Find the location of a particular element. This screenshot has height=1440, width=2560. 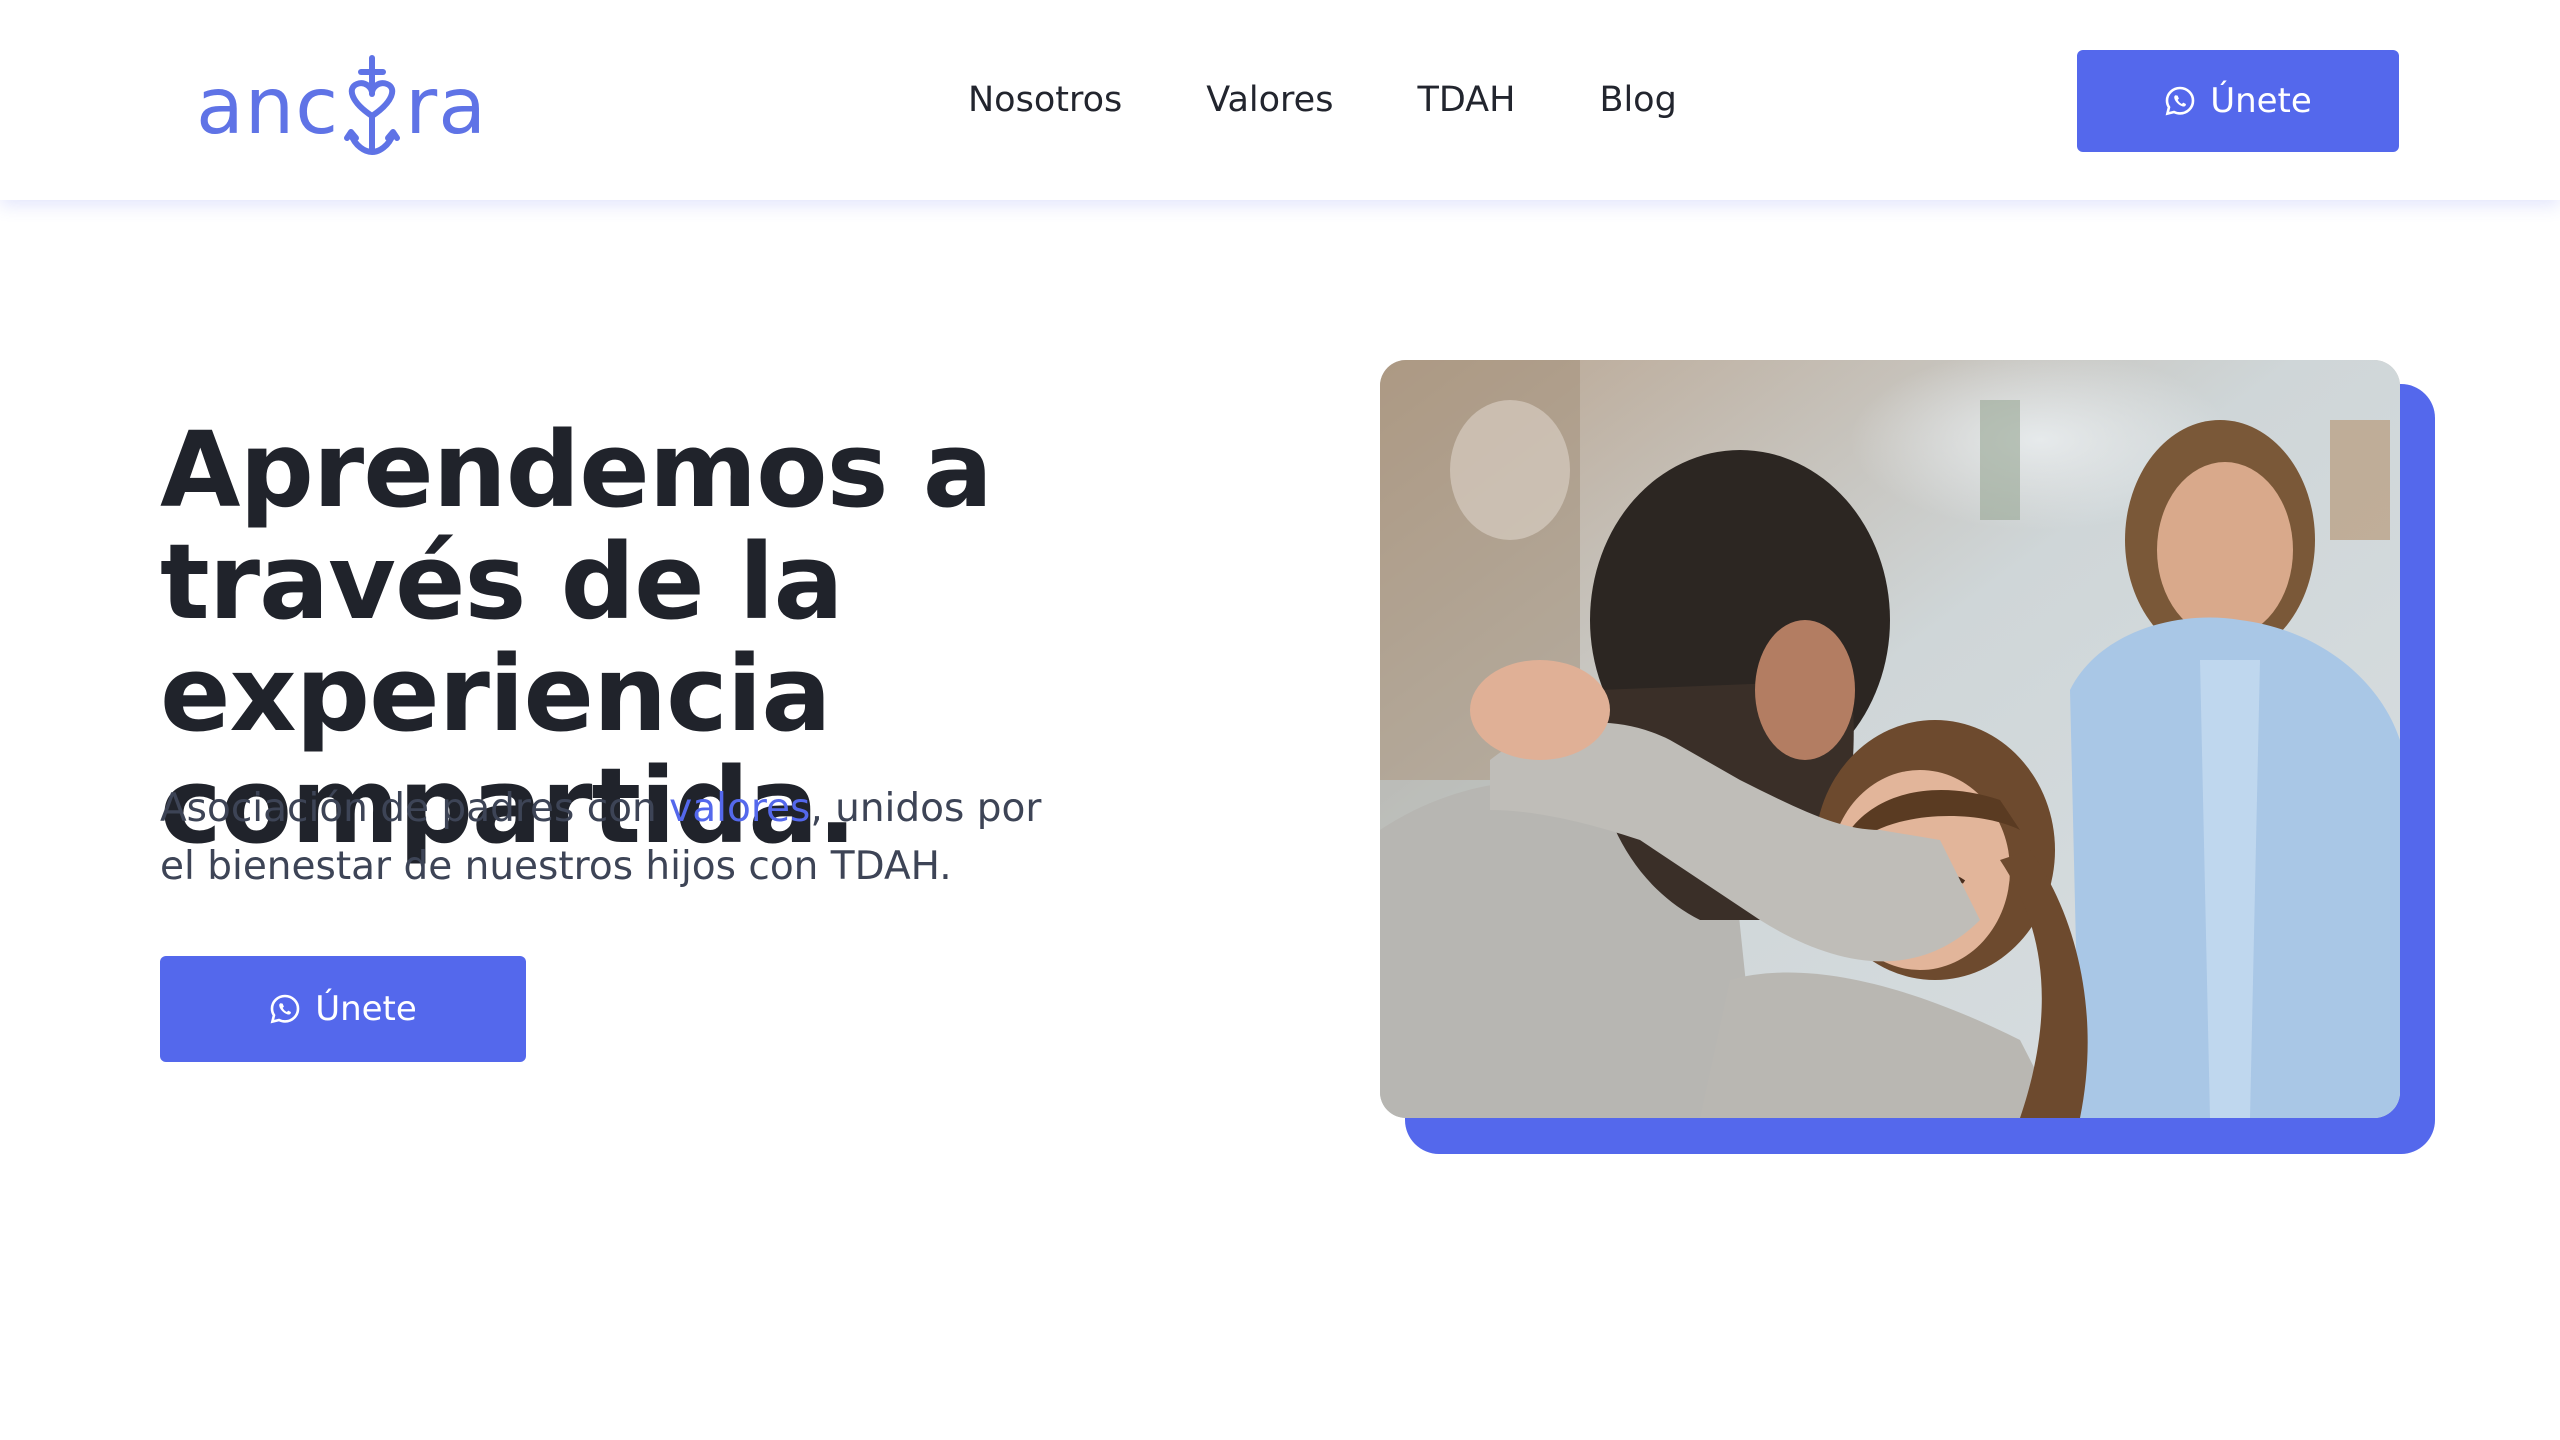

hero-join-label: Únete is located at coordinates (366, 1009).